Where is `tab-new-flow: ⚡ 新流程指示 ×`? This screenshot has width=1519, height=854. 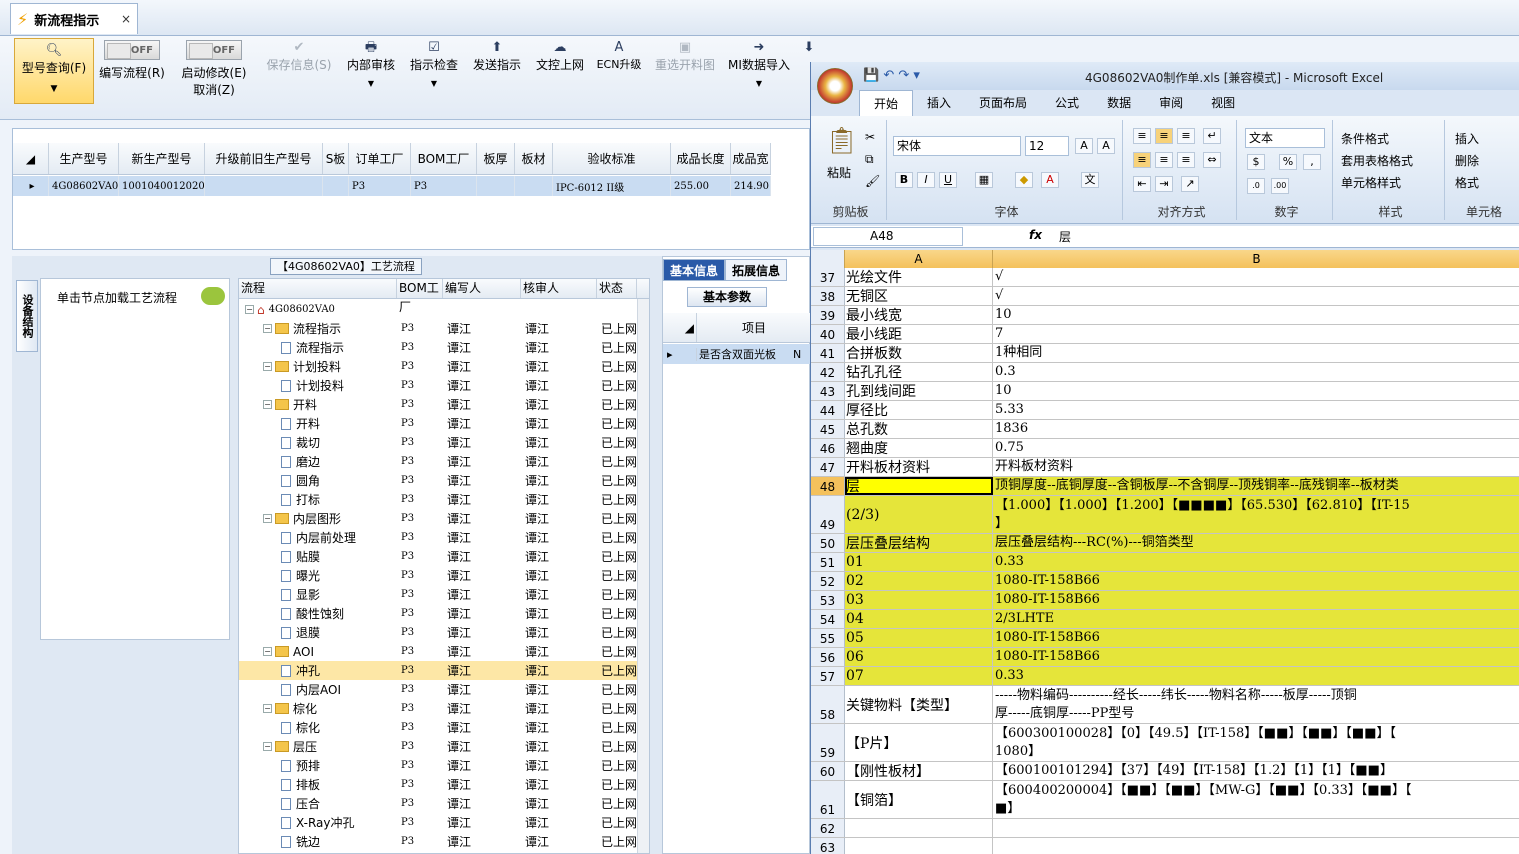 tab-new-flow: ⚡ 新流程指示 × is located at coordinates (74, 18).